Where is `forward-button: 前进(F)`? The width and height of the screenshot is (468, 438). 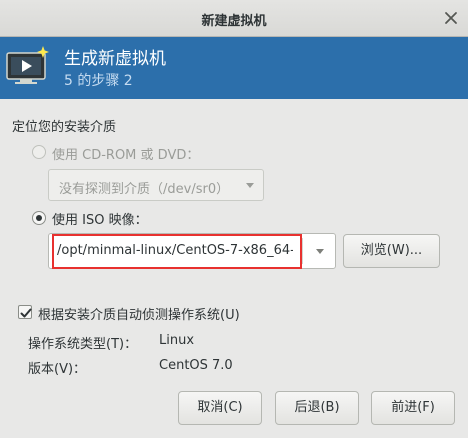 forward-button: 前进(F) is located at coordinates (413, 408).